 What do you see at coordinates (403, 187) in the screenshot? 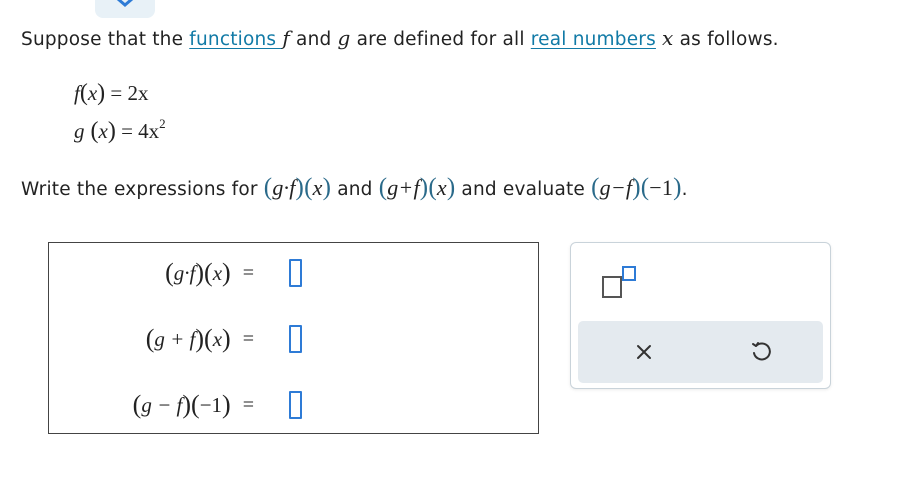
I see `expr2-text: g+f` at bounding box center [403, 187].